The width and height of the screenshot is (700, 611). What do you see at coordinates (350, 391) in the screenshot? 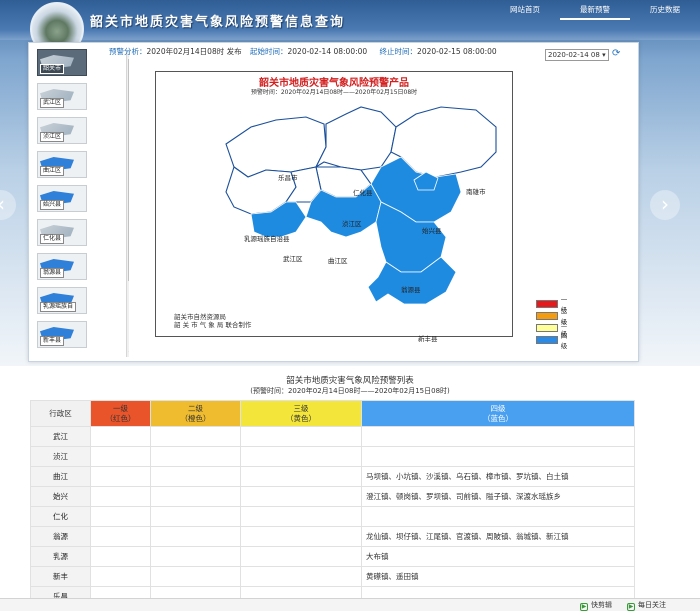
I see `list-subtitle: (预警时间：2020年02月14日08时——2020年02月15日08时)` at bounding box center [350, 391].